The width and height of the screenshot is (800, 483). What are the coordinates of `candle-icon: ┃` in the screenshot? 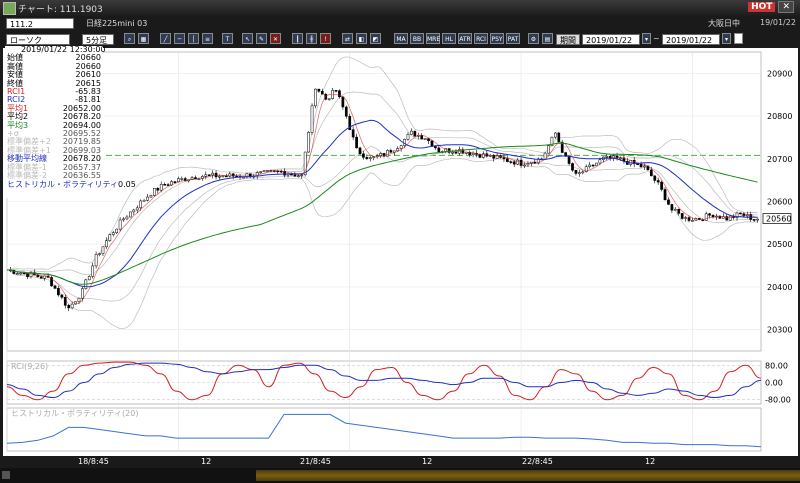 It's located at (297, 38).